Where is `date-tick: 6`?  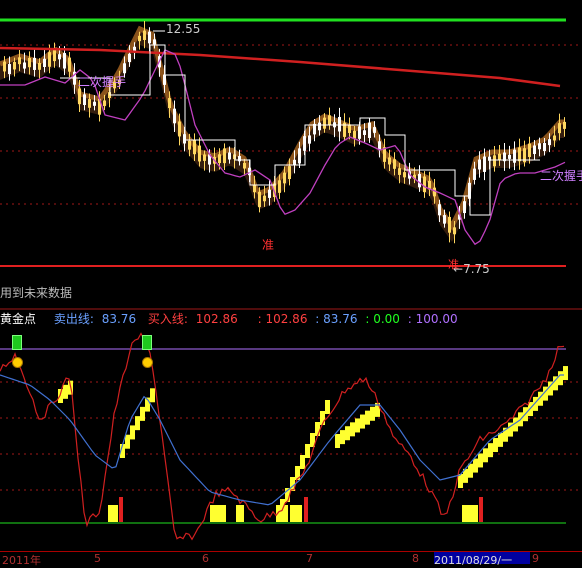 date-tick: 6 is located at coordinates (205, 558).